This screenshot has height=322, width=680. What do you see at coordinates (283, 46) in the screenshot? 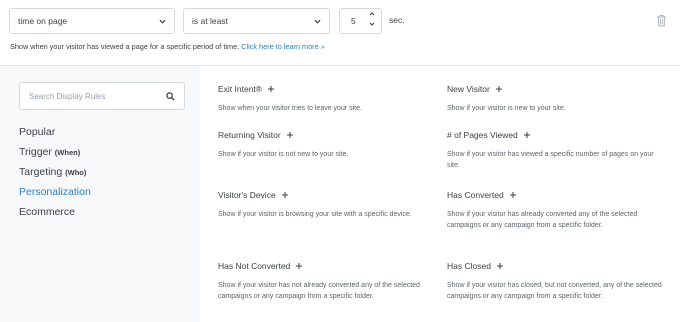
I see `learn-more-link: Click here to learn more »` at bounding box center [283, 46].